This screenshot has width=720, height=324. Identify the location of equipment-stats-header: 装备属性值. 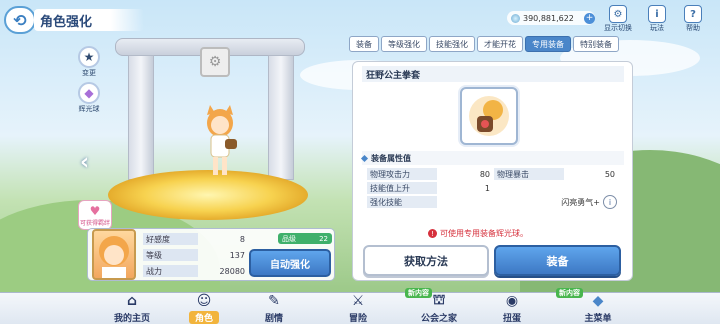
(492, 158).